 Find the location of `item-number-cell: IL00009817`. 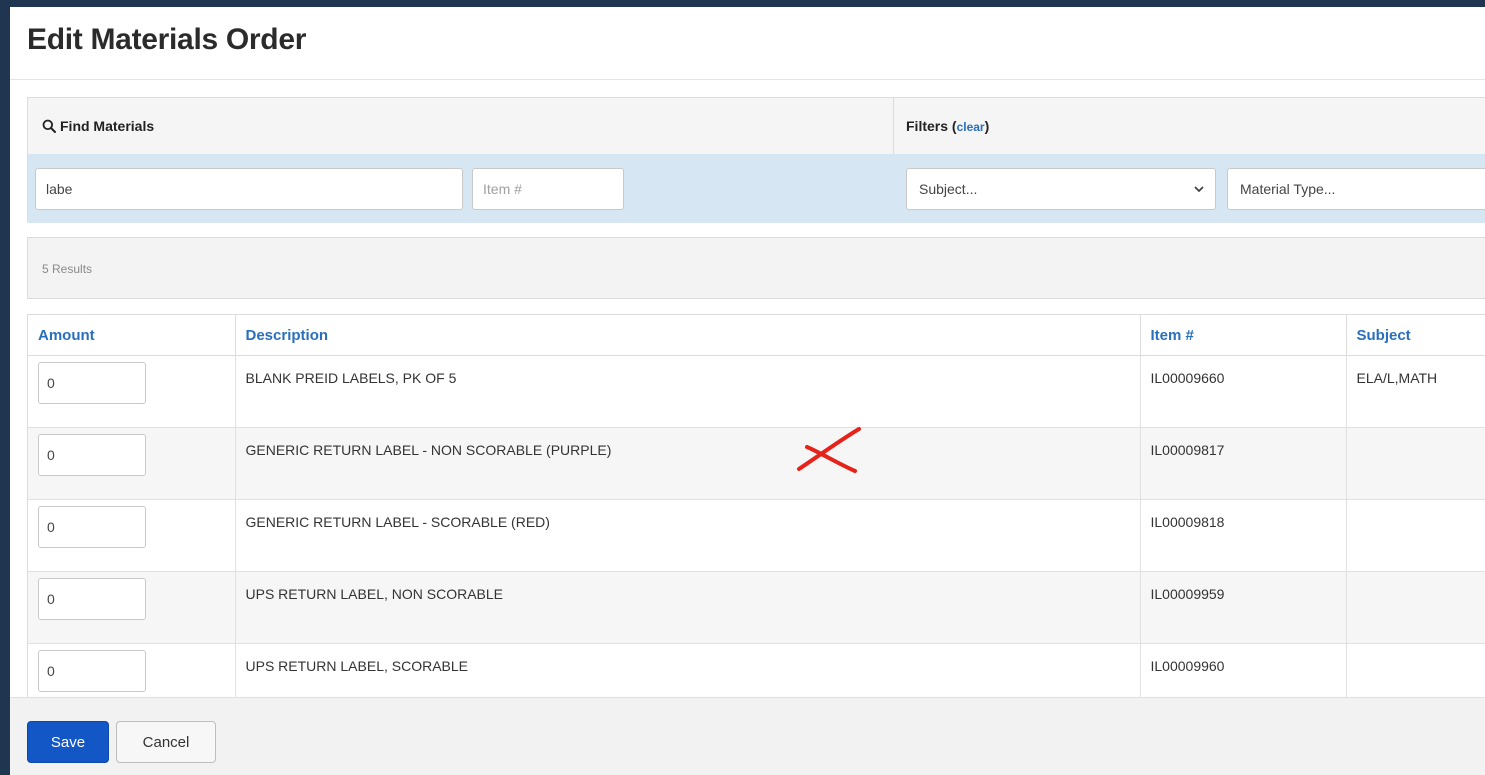

item-number-cell: IL00009817 is located at coordinates (1243, 463).